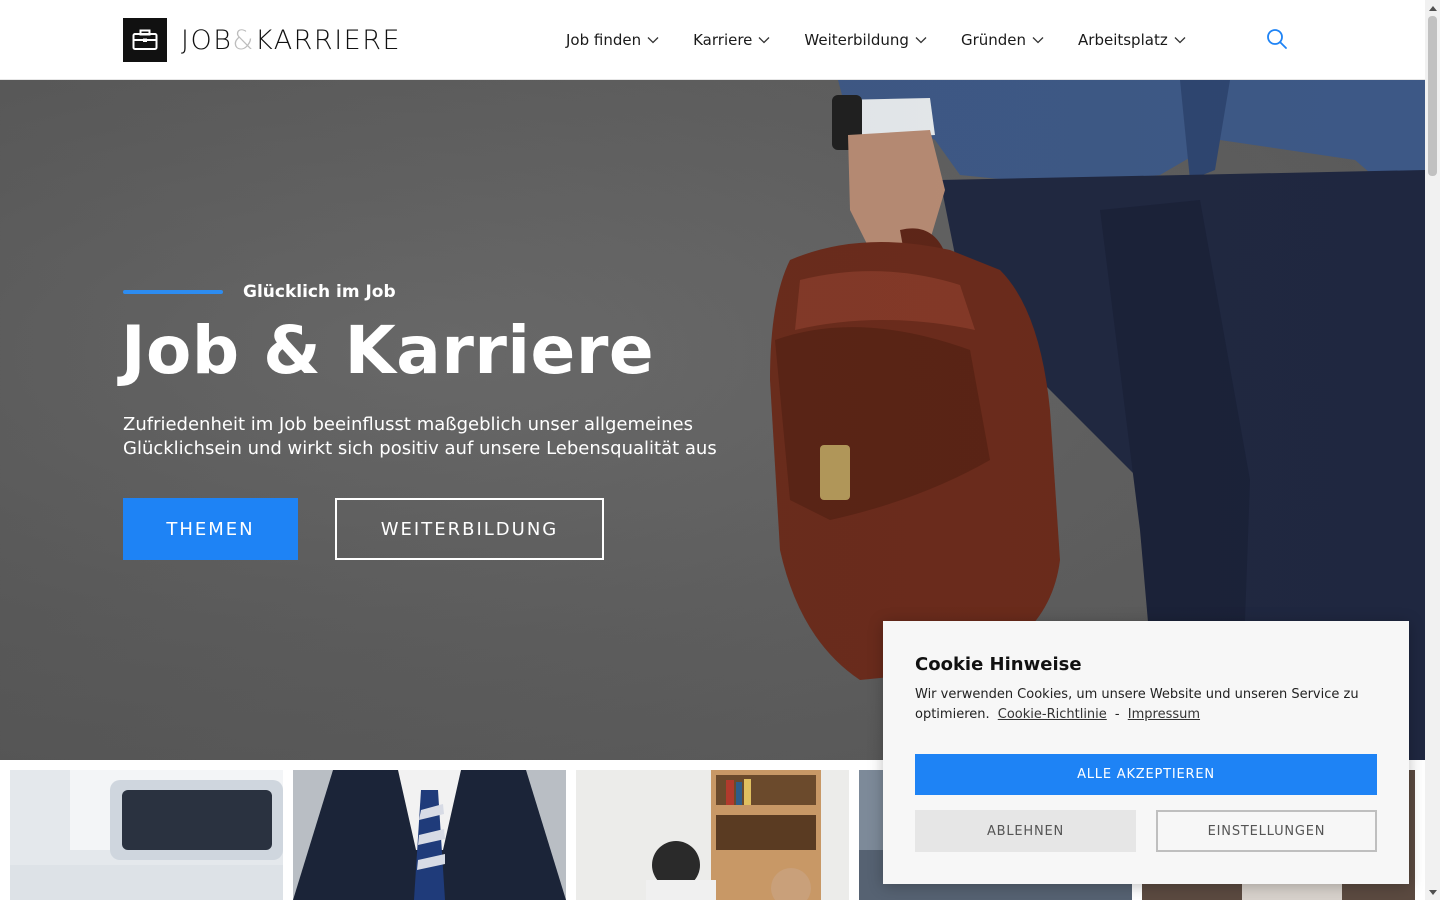  Describe the element at coordinates (388, 350) in the screenshot. I see `hero-title: Job & Karriere` at that location.